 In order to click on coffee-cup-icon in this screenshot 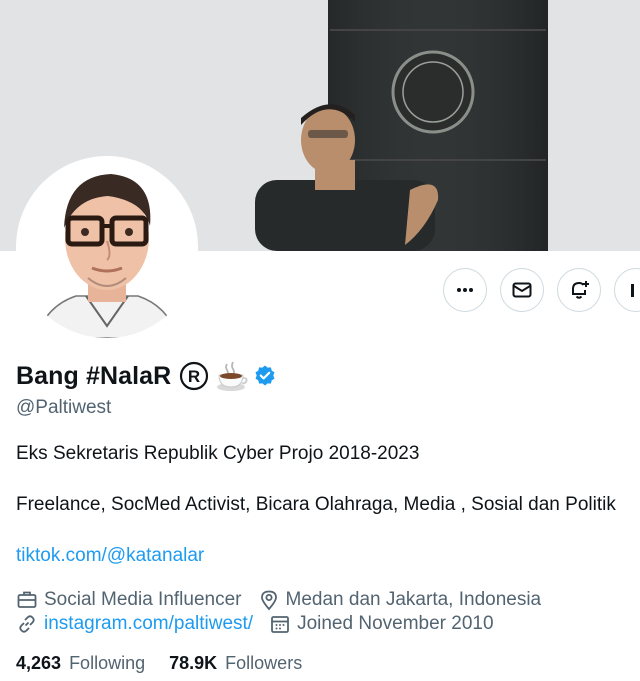, I will do `click(232, 376)`.